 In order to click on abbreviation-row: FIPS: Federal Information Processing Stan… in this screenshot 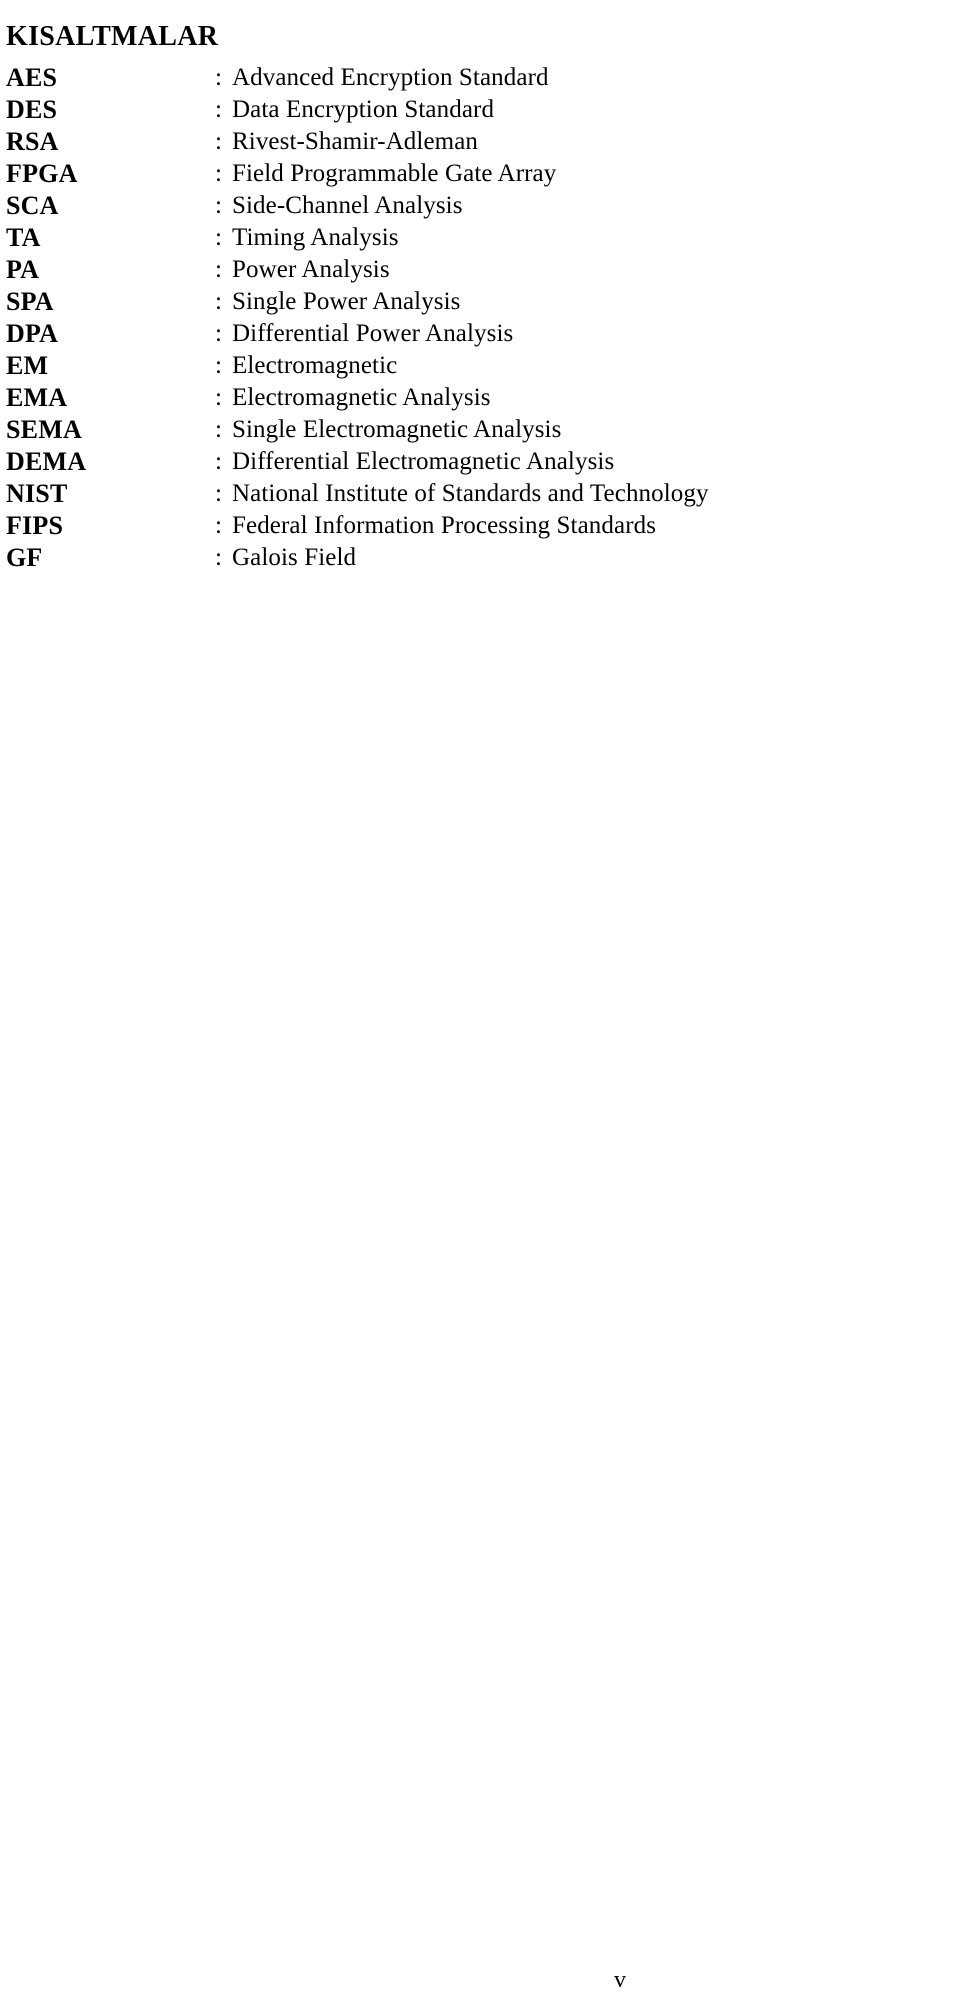, I will do `click(480, 526)`.